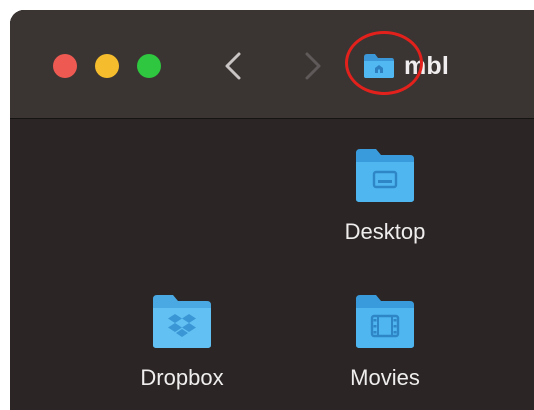 This screenshot has height=410, width=534. Describe the element at coordinates (182, 377) in the screenshot. I see `folder-label: Dropbox` at that location.